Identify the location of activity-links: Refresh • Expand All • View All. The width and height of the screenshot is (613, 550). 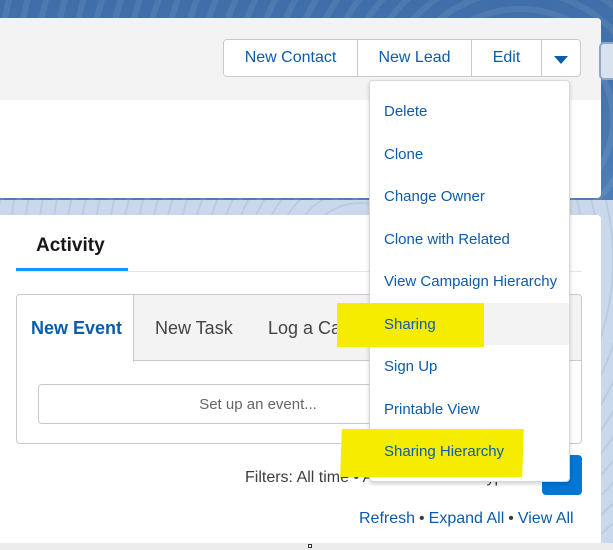
(466, 519).